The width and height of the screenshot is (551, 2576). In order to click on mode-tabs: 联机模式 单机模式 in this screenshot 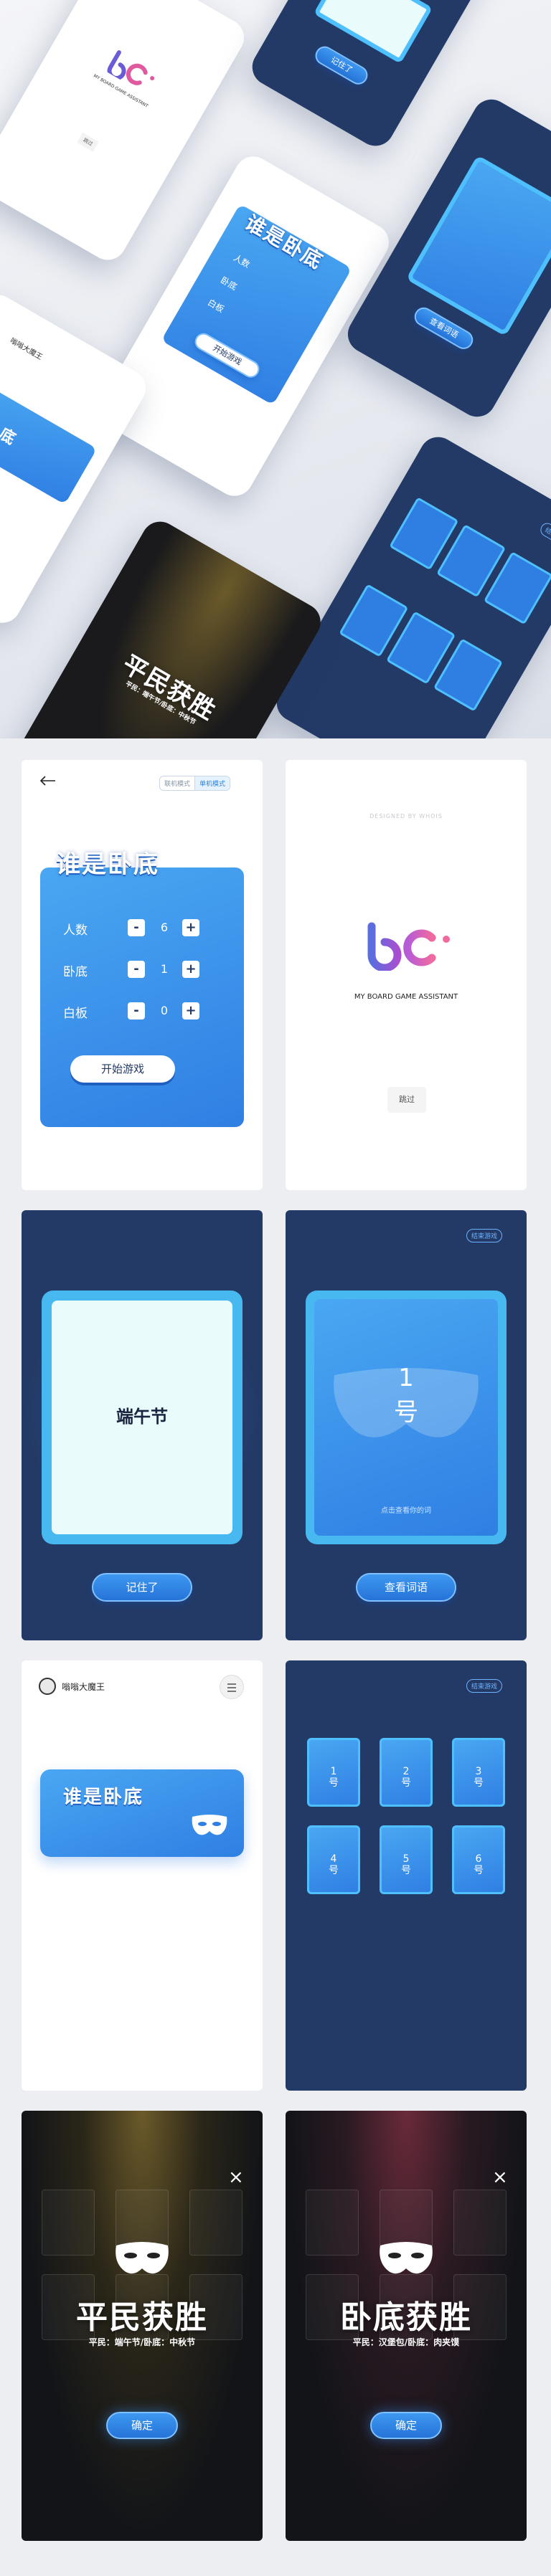, I will do `click(195, 783)`.